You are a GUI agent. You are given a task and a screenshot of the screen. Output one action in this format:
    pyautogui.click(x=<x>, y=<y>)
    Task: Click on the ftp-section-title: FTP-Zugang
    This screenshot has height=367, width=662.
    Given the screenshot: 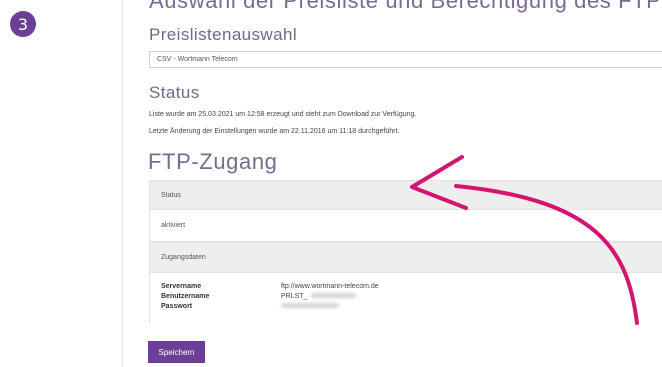 What is the action you would take?
    pyautogui.click(x=213, y=161)
    